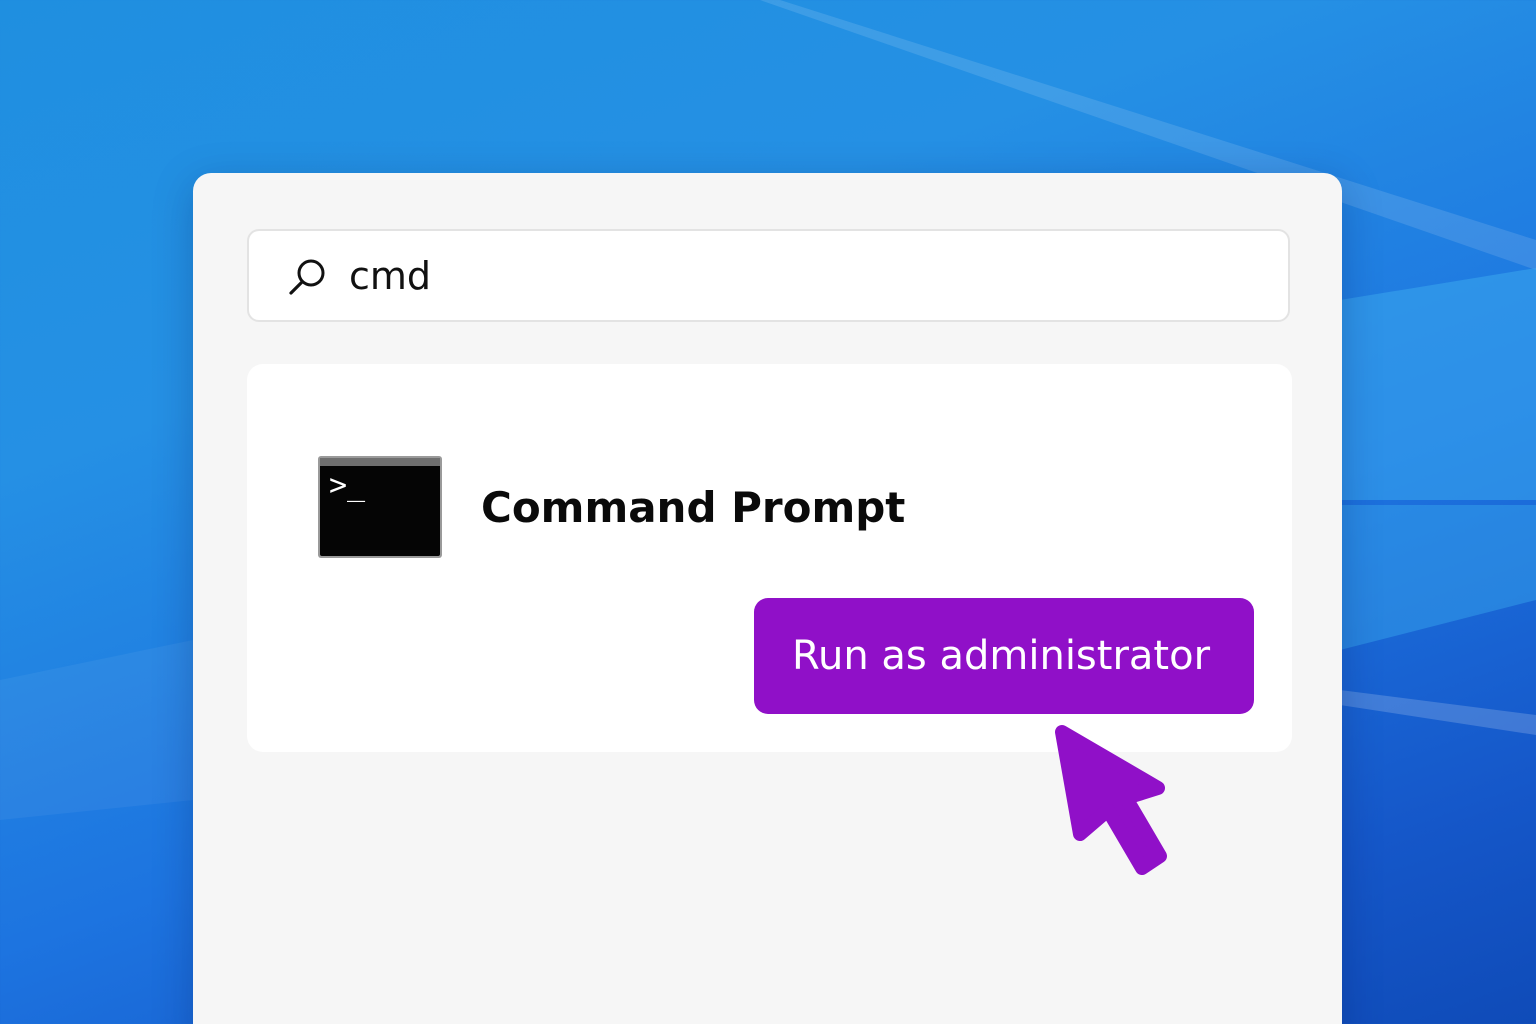 This screenshot has width=1536, height=1024. I want to click on search-input, so click(799, 276).